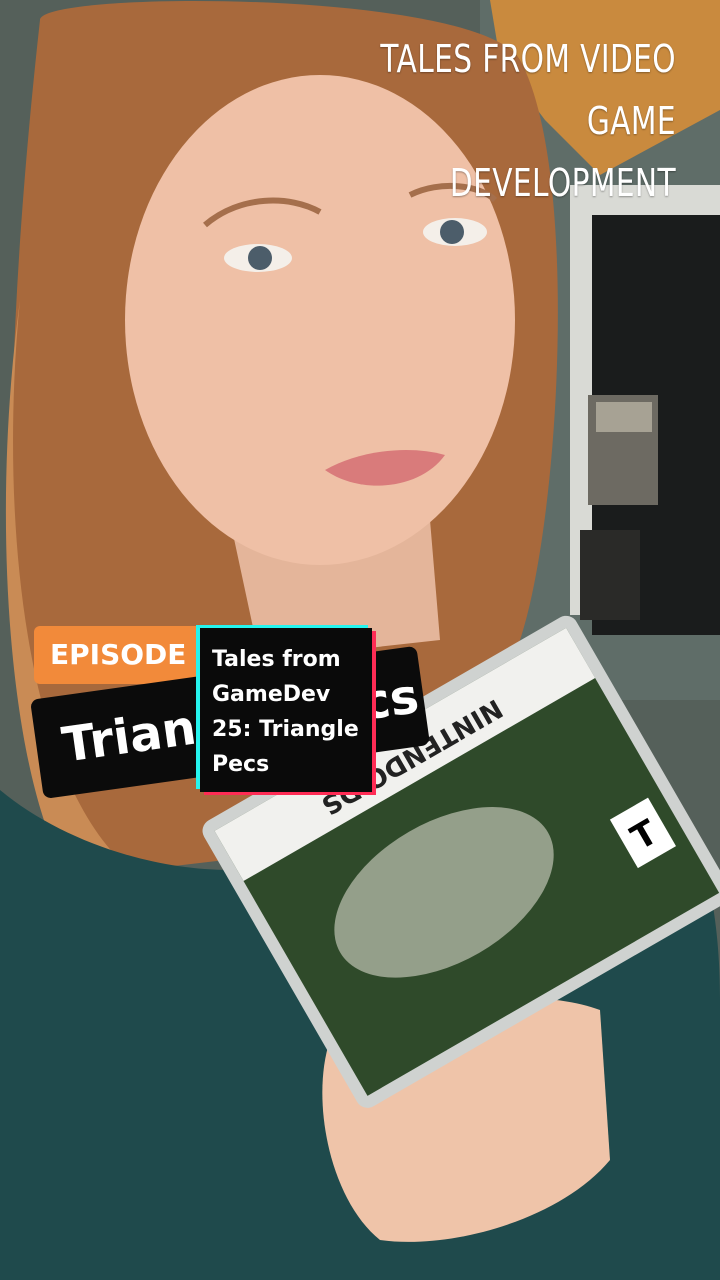 Image resolution: width=720 pixels, height=1280 pixels. What do you see at coordinates (562, 152) in the screenshot?
I see `series-title-line-2: GAME DEVELOPMENT` at bounding box center [562, 152].